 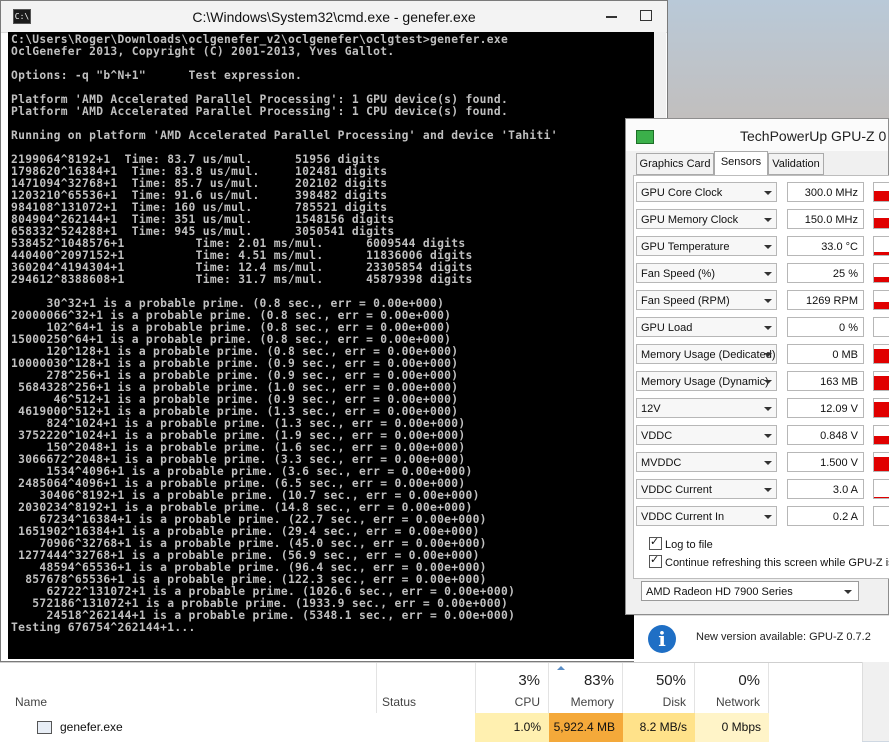 What do you see at coordinates (31, 702) in the screenshot?
I see `column-header-name: Name` at bounding box center [31, 702].